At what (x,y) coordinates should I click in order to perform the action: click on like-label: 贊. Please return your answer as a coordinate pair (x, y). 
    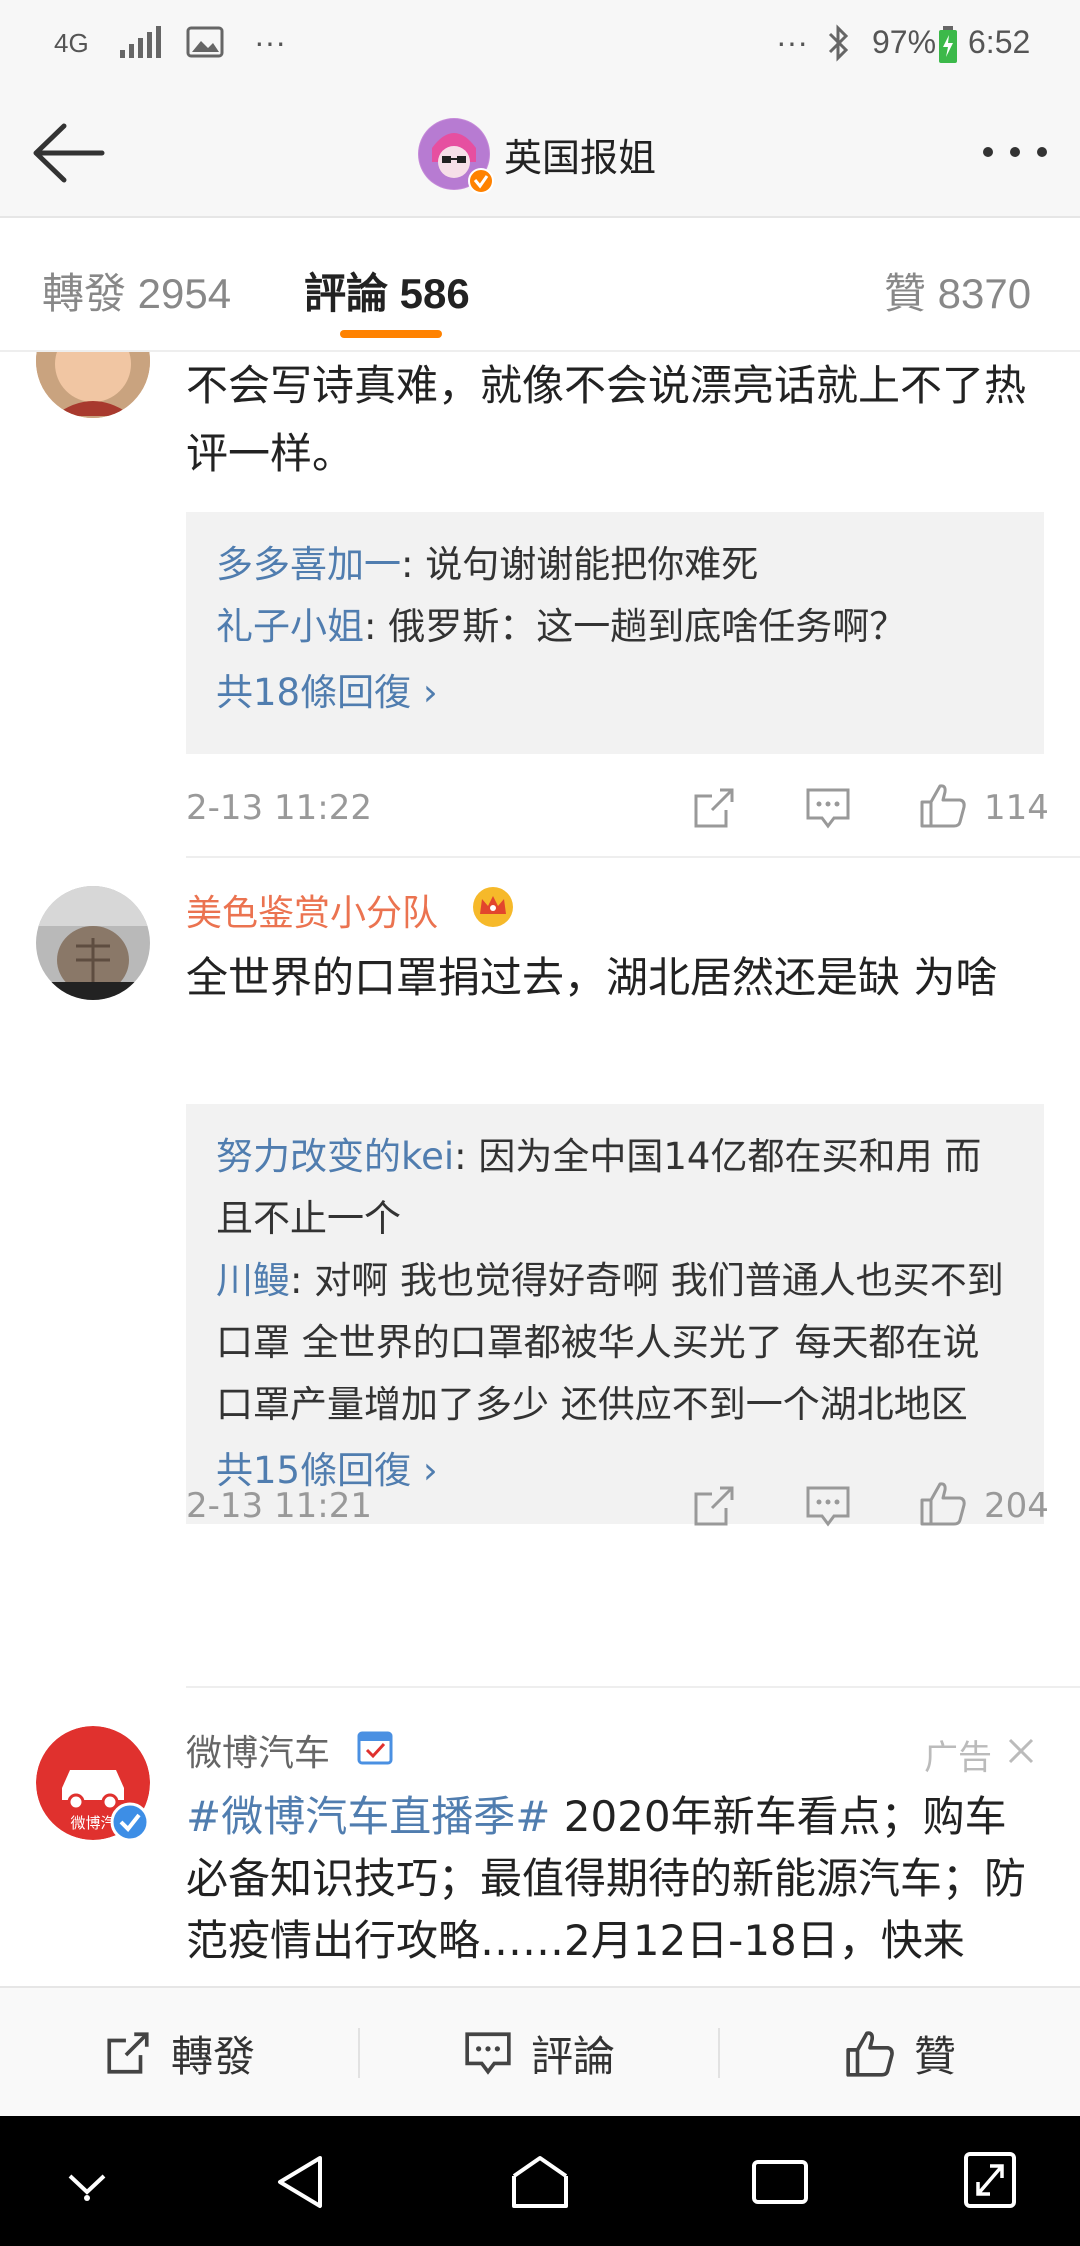
    Looking at the image, I should click on (934, 2056).